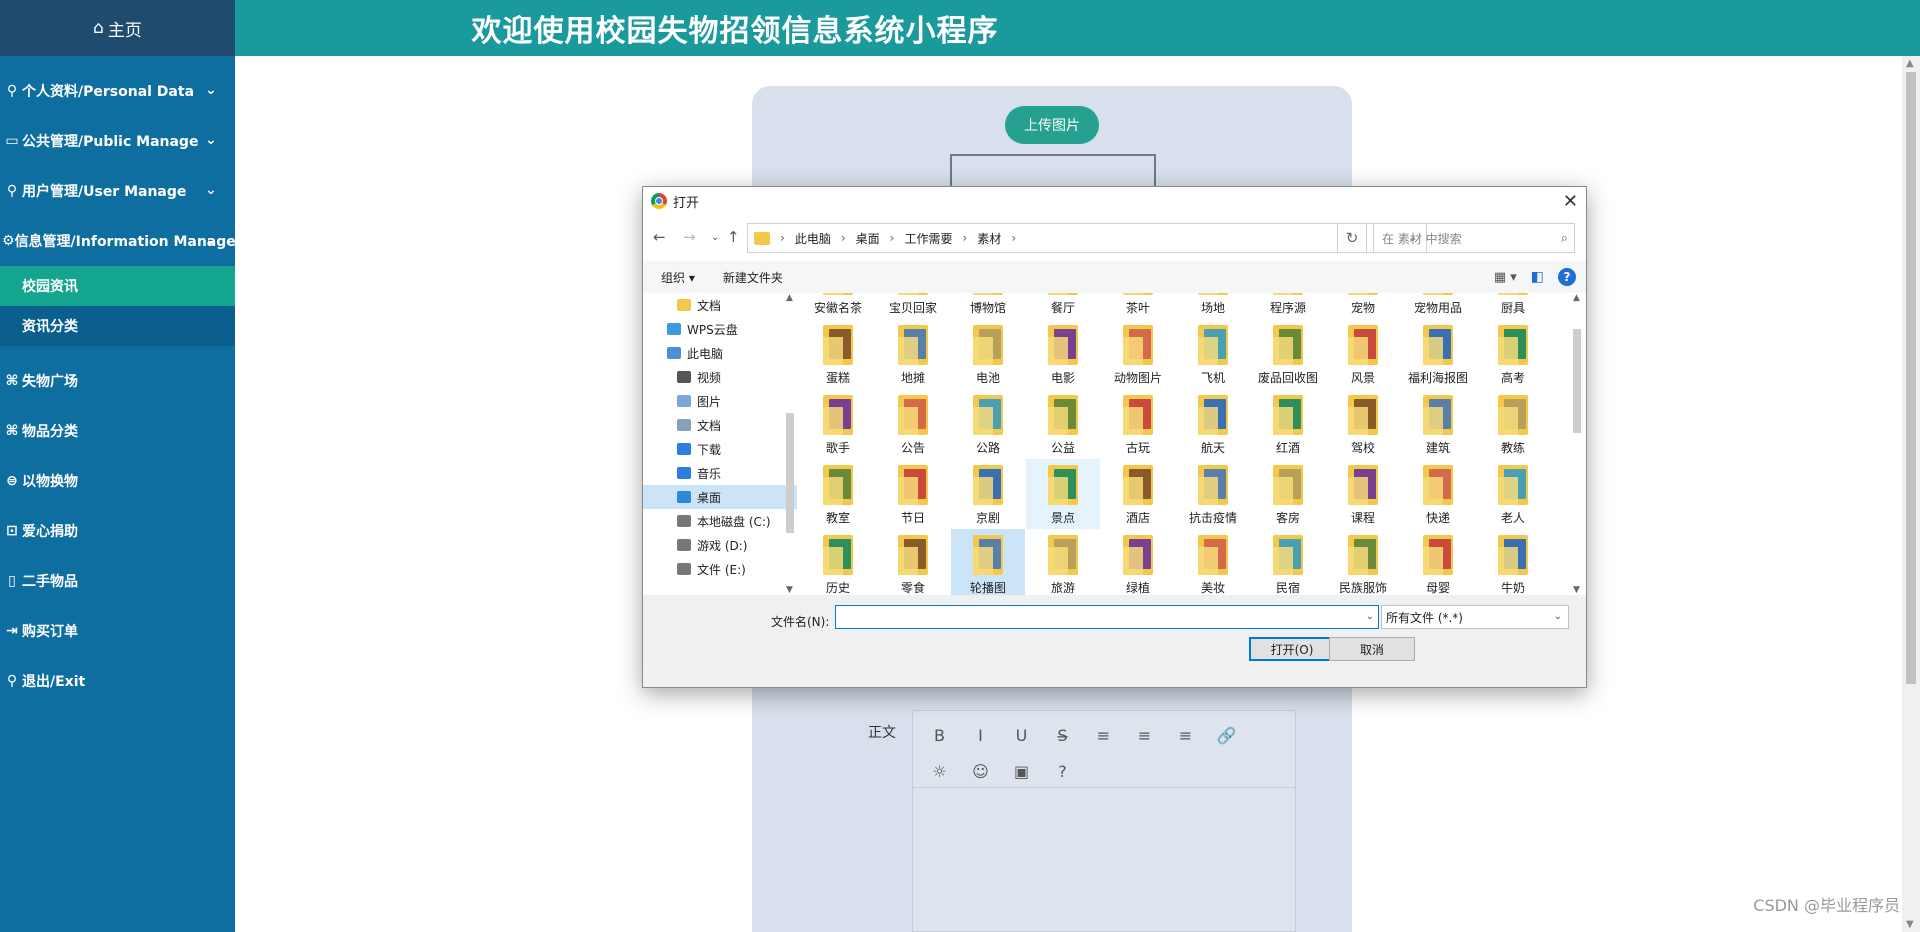 Image resolution: width=1920 pixels, height=932 pixels. I want to click on editor-toolbar-button: ≡, so click(1185, 735).